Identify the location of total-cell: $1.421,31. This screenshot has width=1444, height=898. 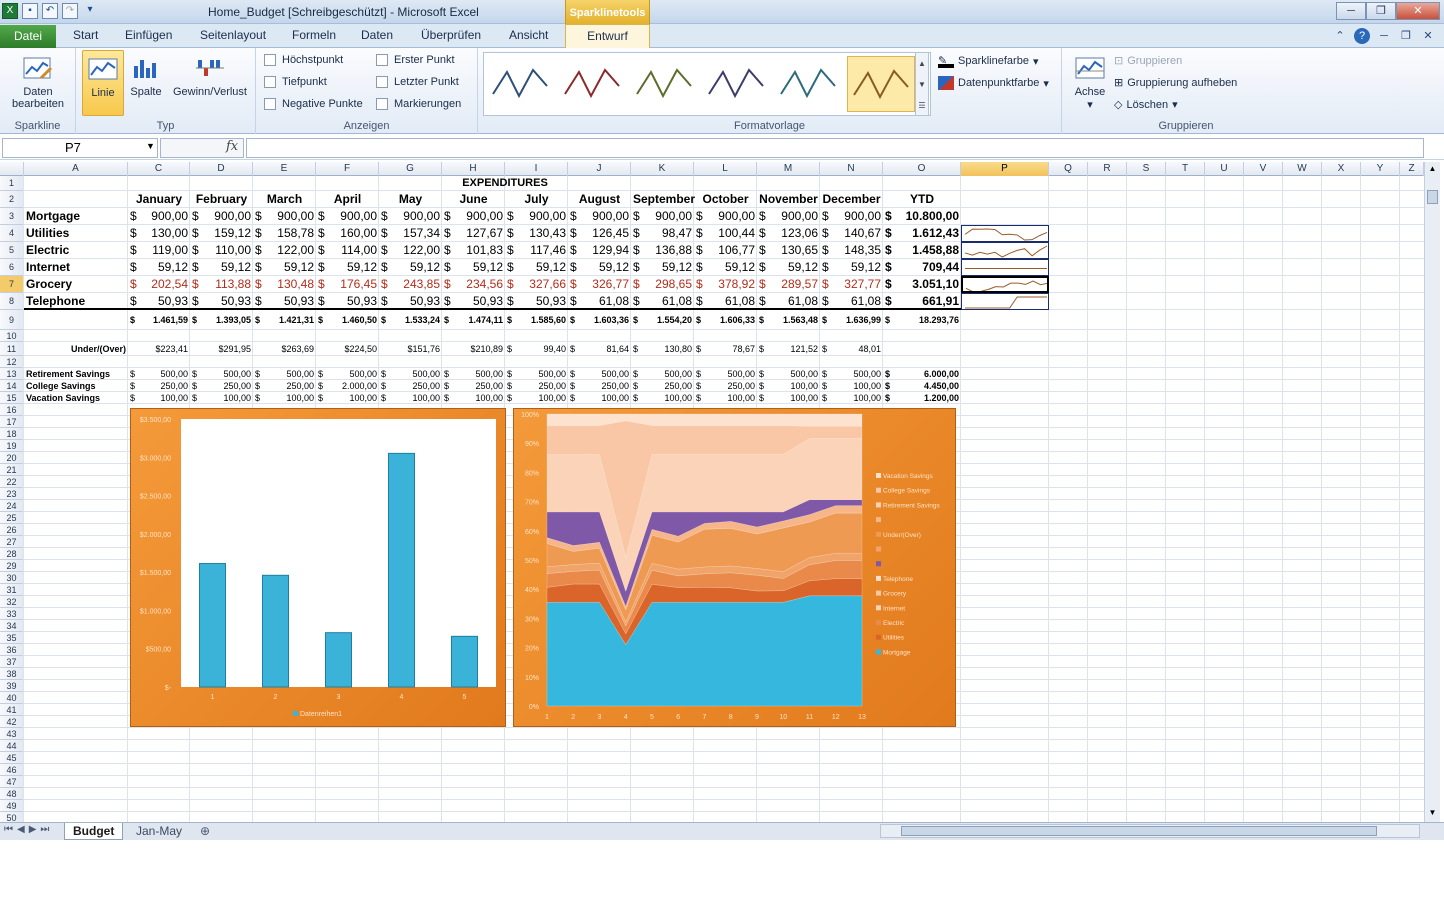
(284, 320).